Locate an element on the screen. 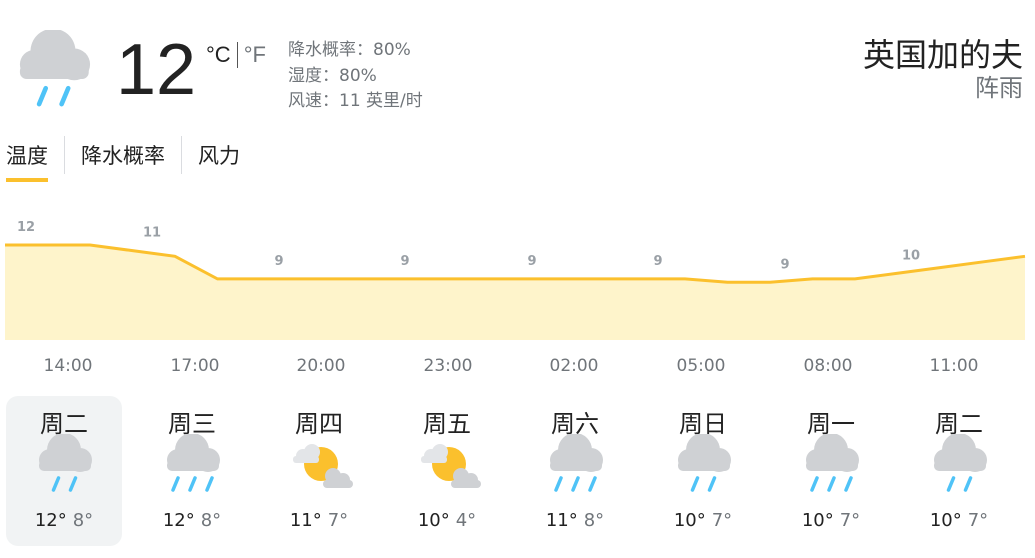  day-forecast-item: 周一 10° 7° is located at coordinates (831, 471).